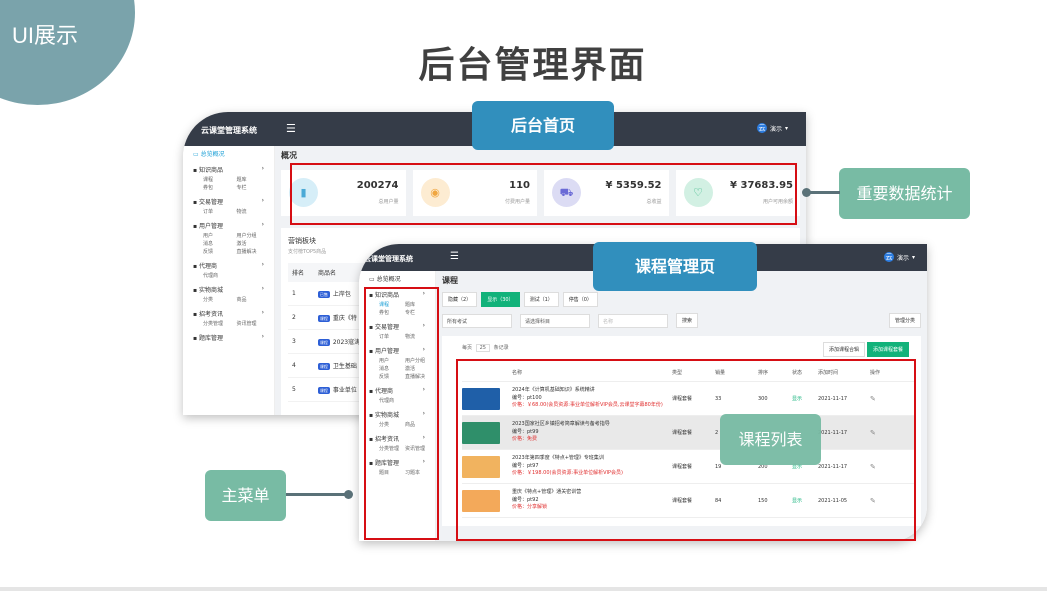 The width and height of the screenshot is (1047, 591). I want to click on sidebar-group-label: ▪ 交易管理, so click(208, 202).